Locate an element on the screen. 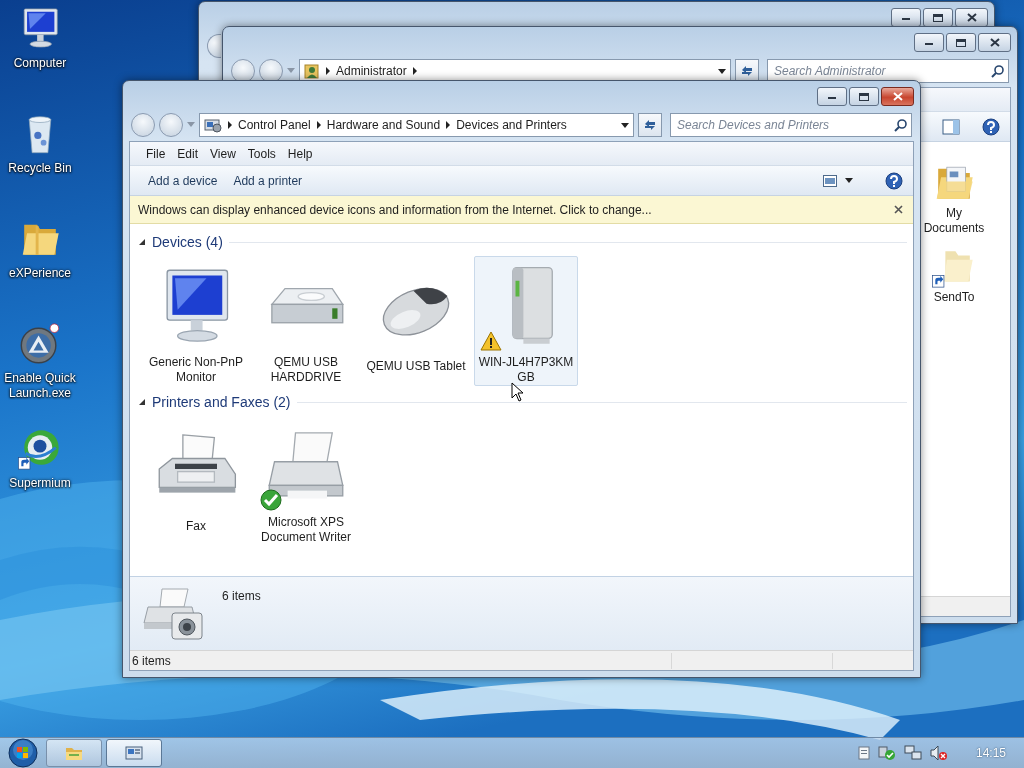 The width and height of the screenshot is (1024, 768). menu-item: Tools is located at coordinates (261, 153).